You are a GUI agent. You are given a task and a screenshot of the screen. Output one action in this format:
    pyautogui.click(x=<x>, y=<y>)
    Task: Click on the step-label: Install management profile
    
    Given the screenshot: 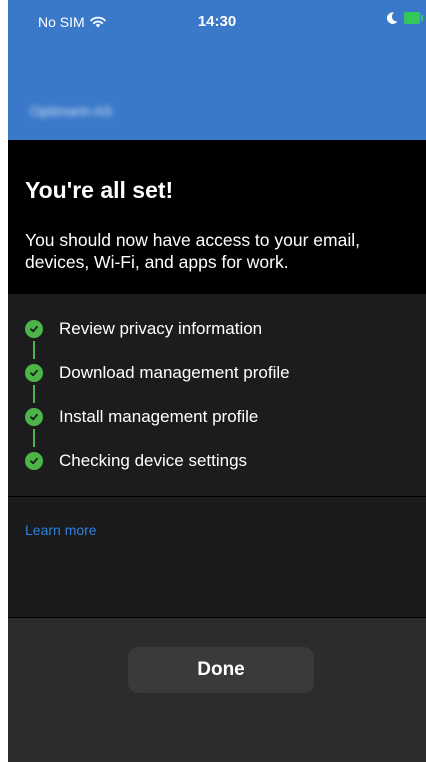 What is the action you would take?
    pyautogui.click(x=159, y=416)
    